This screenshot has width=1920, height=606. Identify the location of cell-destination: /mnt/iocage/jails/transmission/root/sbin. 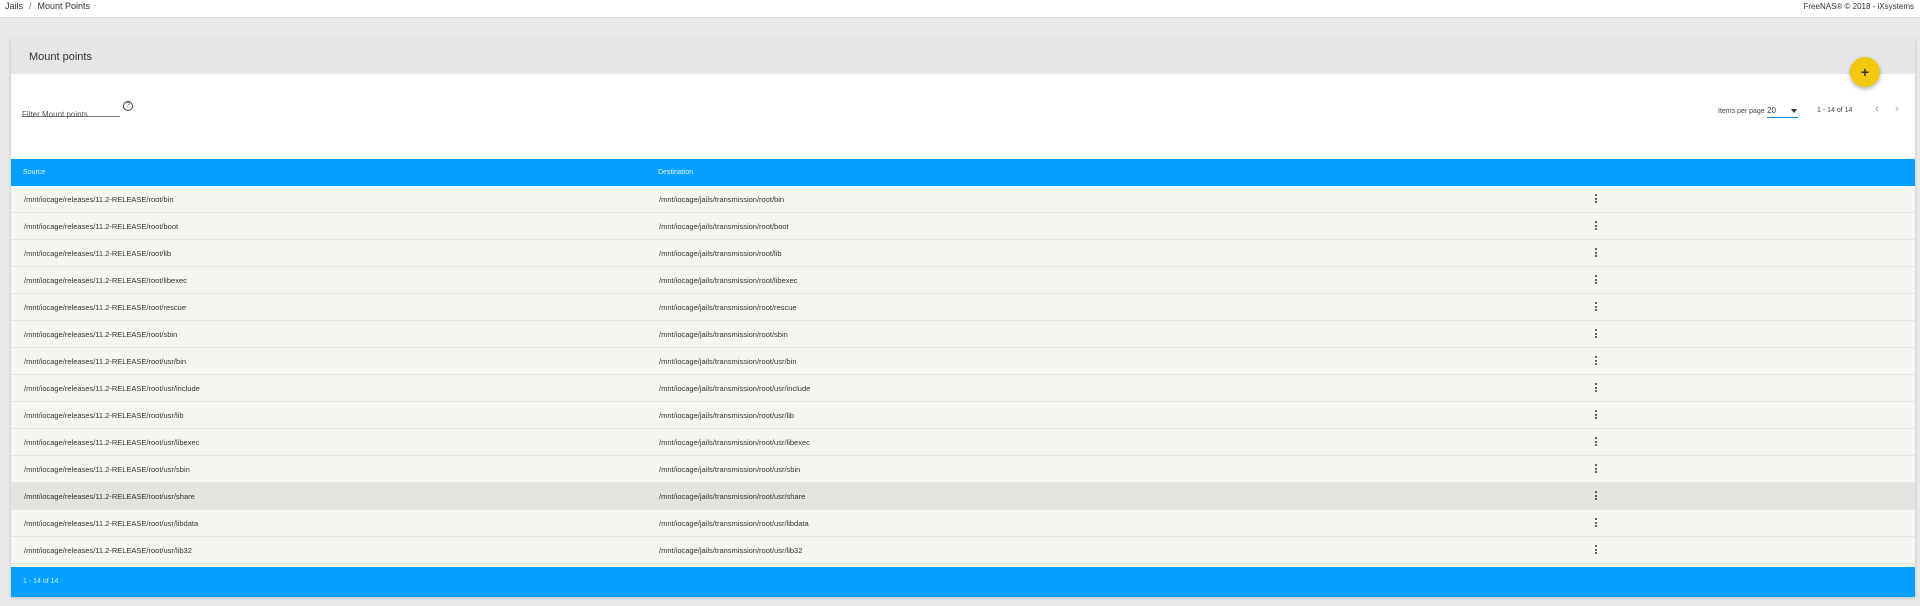
(723, 334).